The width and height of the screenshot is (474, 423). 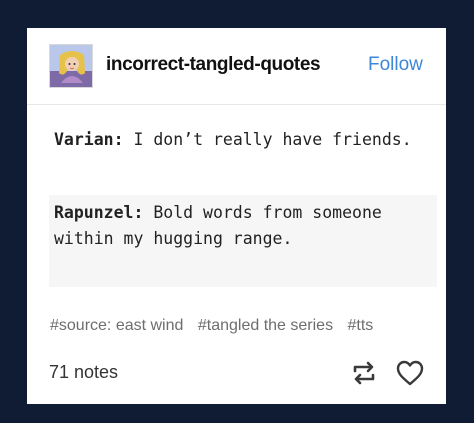 I want to click on speaker-name: Rapunzel:, so click(x=99, y=212).